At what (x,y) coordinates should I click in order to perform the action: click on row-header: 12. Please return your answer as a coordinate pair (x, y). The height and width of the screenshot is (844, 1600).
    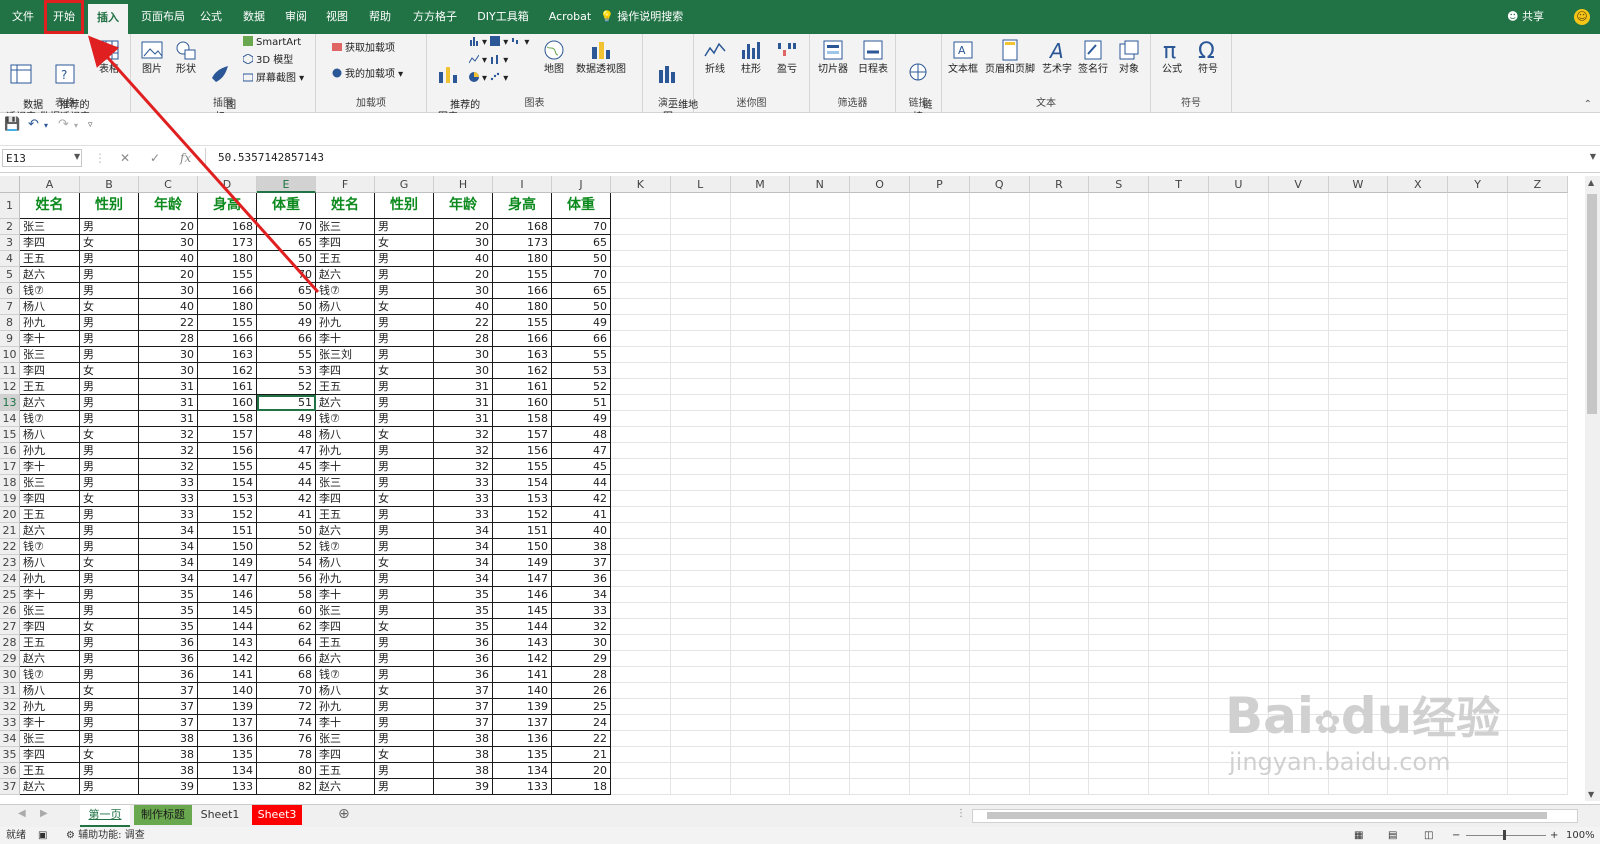
    Looking at the image, I should click on (10, 387).